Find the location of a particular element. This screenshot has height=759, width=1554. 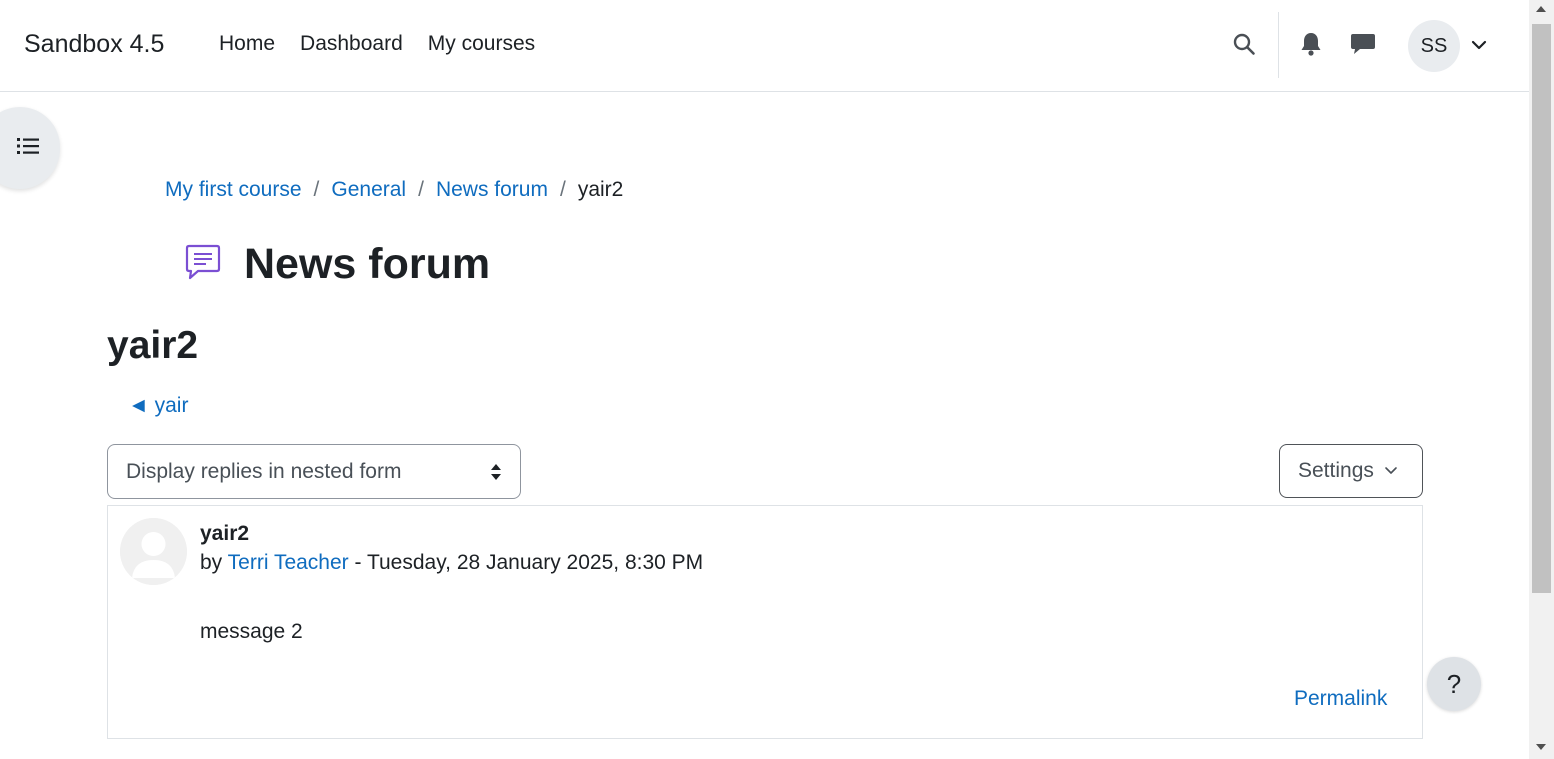

nav-my-courses: My courses is located at coordinates (481, 44).